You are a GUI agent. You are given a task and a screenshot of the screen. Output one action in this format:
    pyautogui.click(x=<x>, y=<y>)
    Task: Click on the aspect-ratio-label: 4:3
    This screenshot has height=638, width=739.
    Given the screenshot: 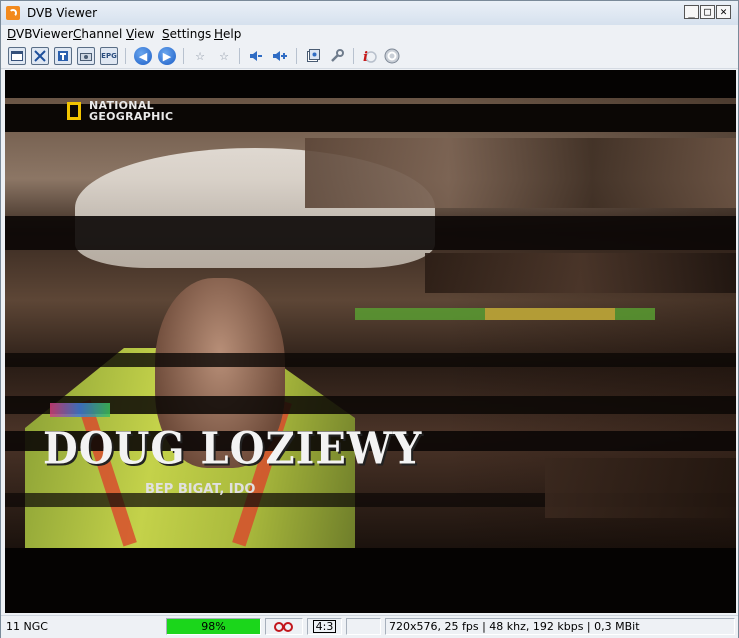 What is the action you would take?
    pyautogui.click(x=324, y=626)
    